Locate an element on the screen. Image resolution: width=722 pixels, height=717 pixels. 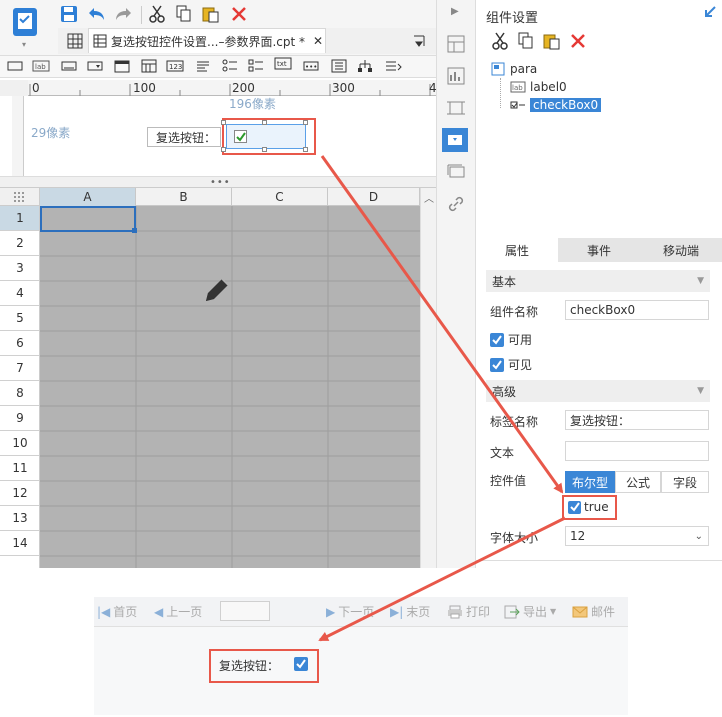
page-number-input is located at coordinates (245, 611).